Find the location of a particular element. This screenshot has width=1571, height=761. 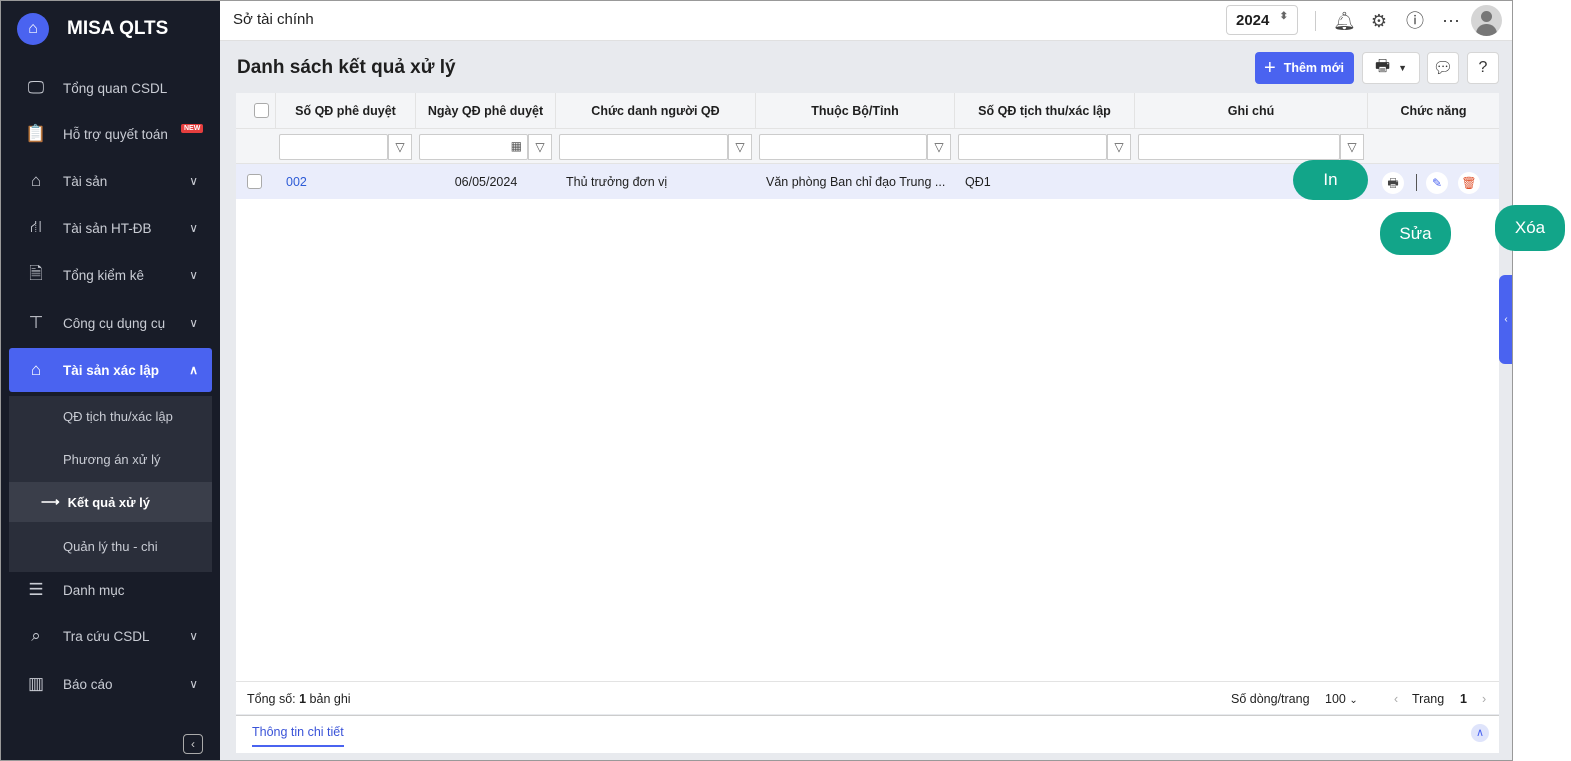

print-dropdown-button: 🖶 ▼ is located at coordinates (1391, 68).